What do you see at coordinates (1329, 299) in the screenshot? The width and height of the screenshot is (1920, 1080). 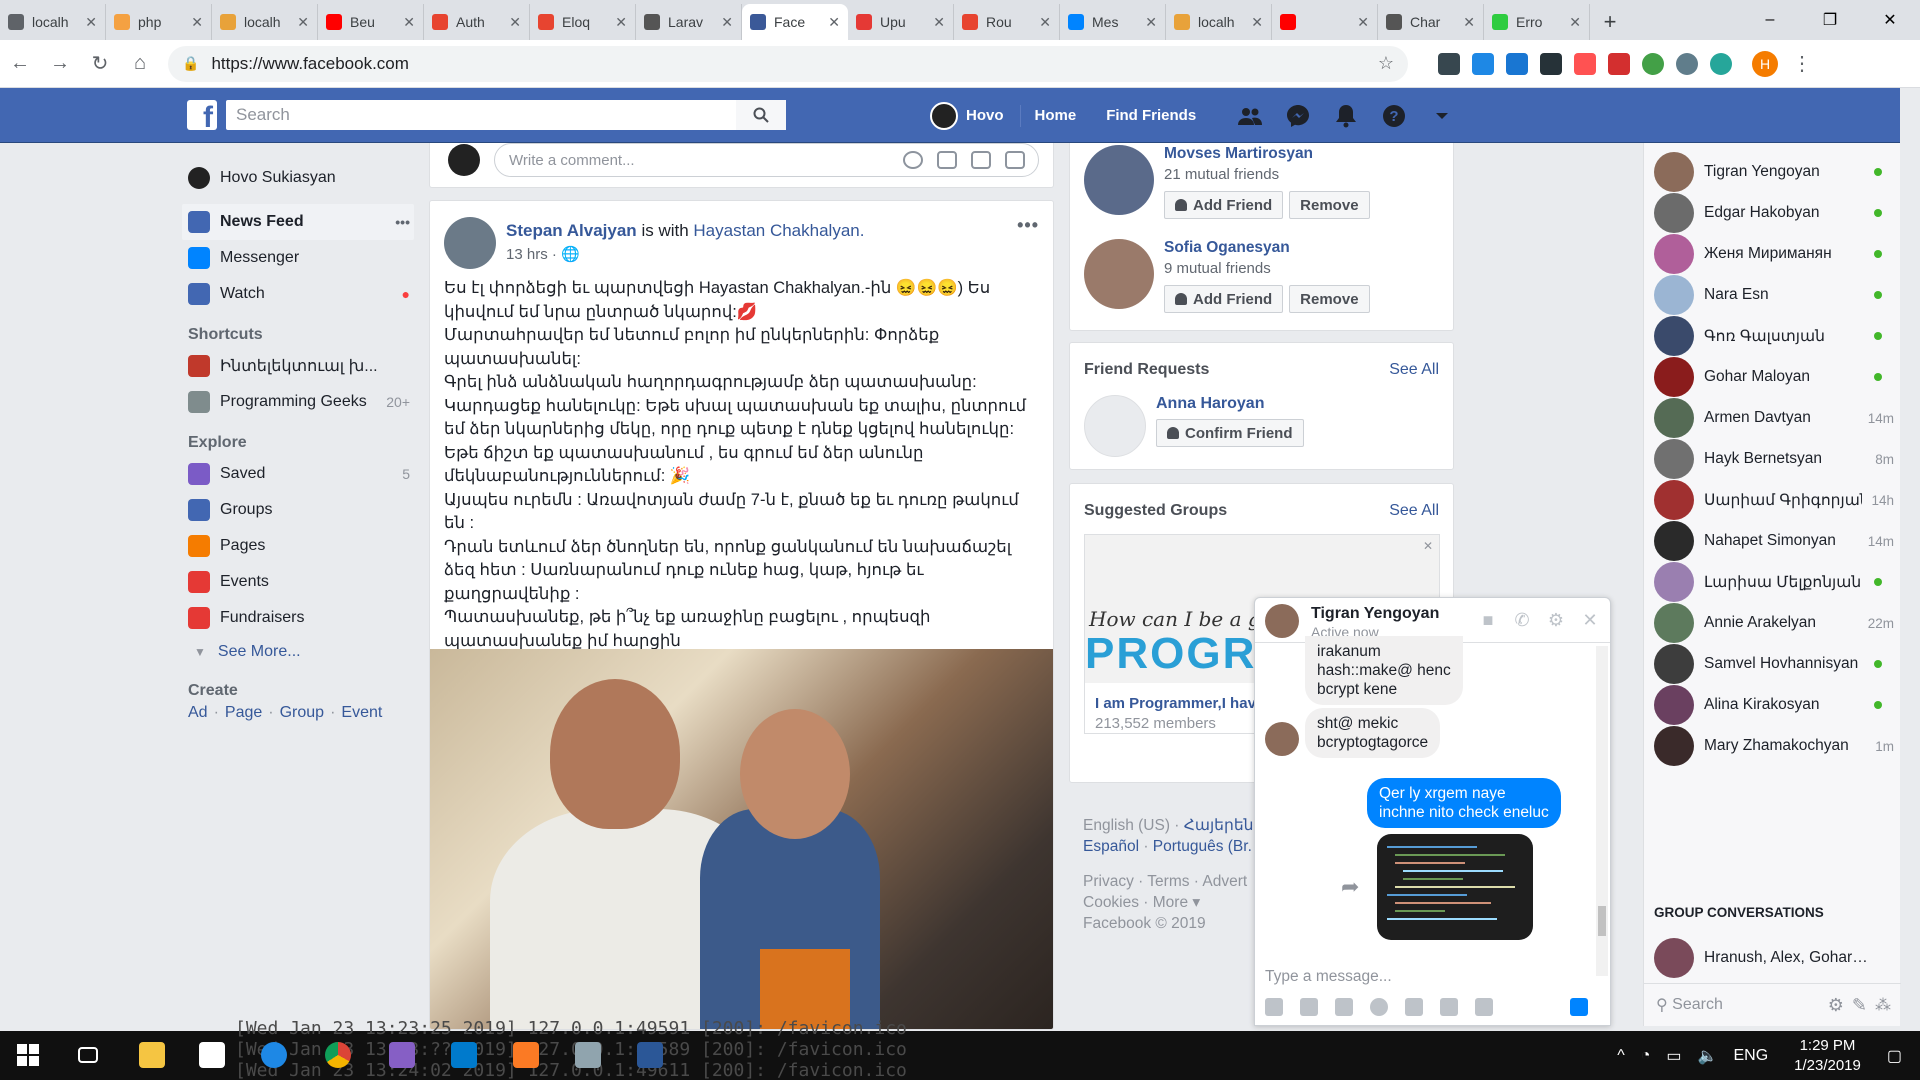 I see `remove-button: Remove` at bounding box center [1329, 299].